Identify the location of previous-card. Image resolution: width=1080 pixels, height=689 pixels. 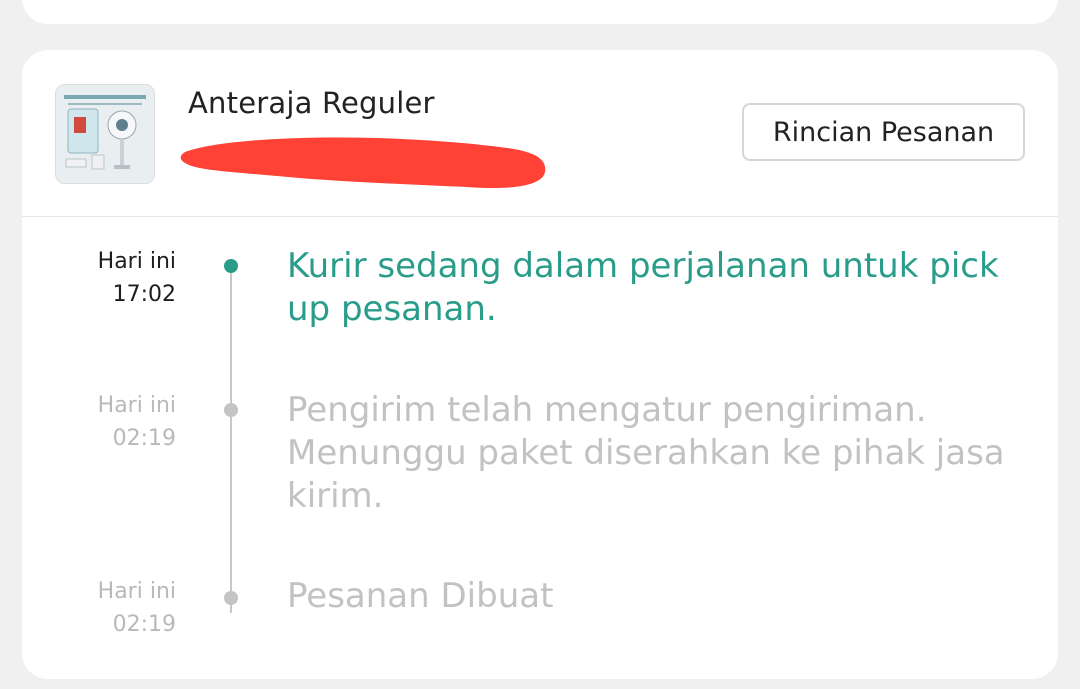
(540, 12).